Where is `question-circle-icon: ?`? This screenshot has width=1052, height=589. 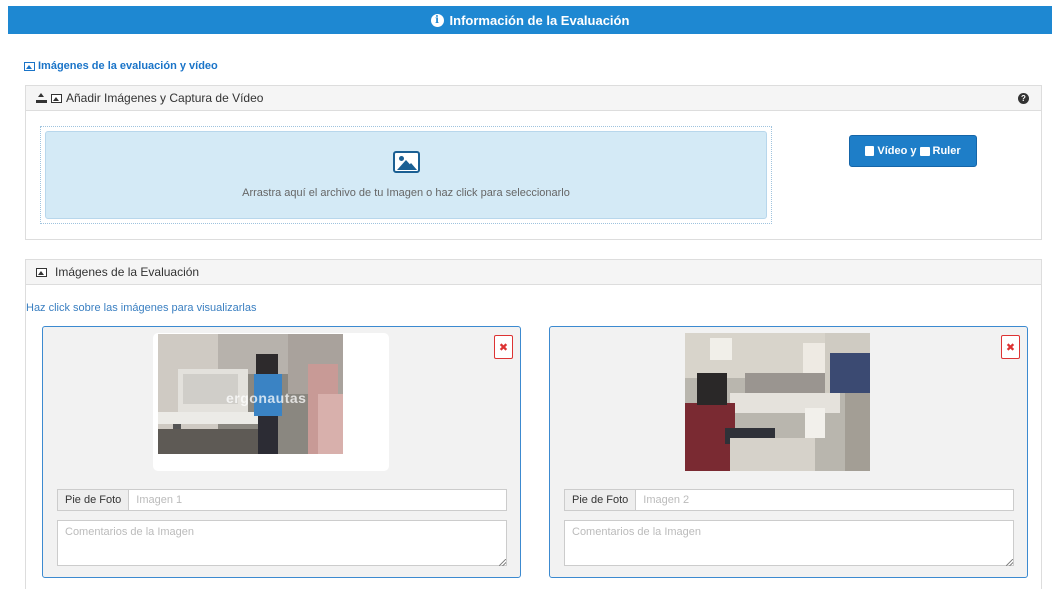
question-circle-icon: ? is located at coordinates (1023, 98).